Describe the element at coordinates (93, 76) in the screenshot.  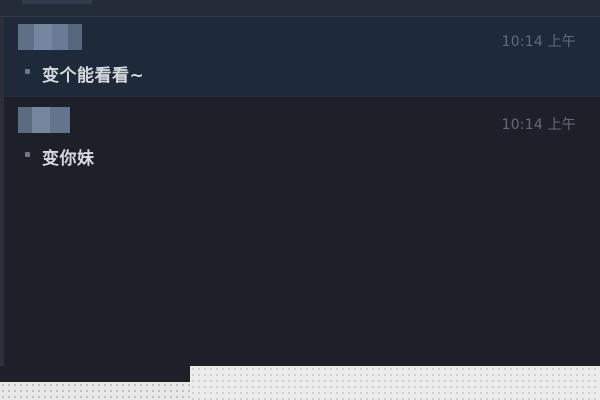
I see `message-text: 变个能看看~` at that location.